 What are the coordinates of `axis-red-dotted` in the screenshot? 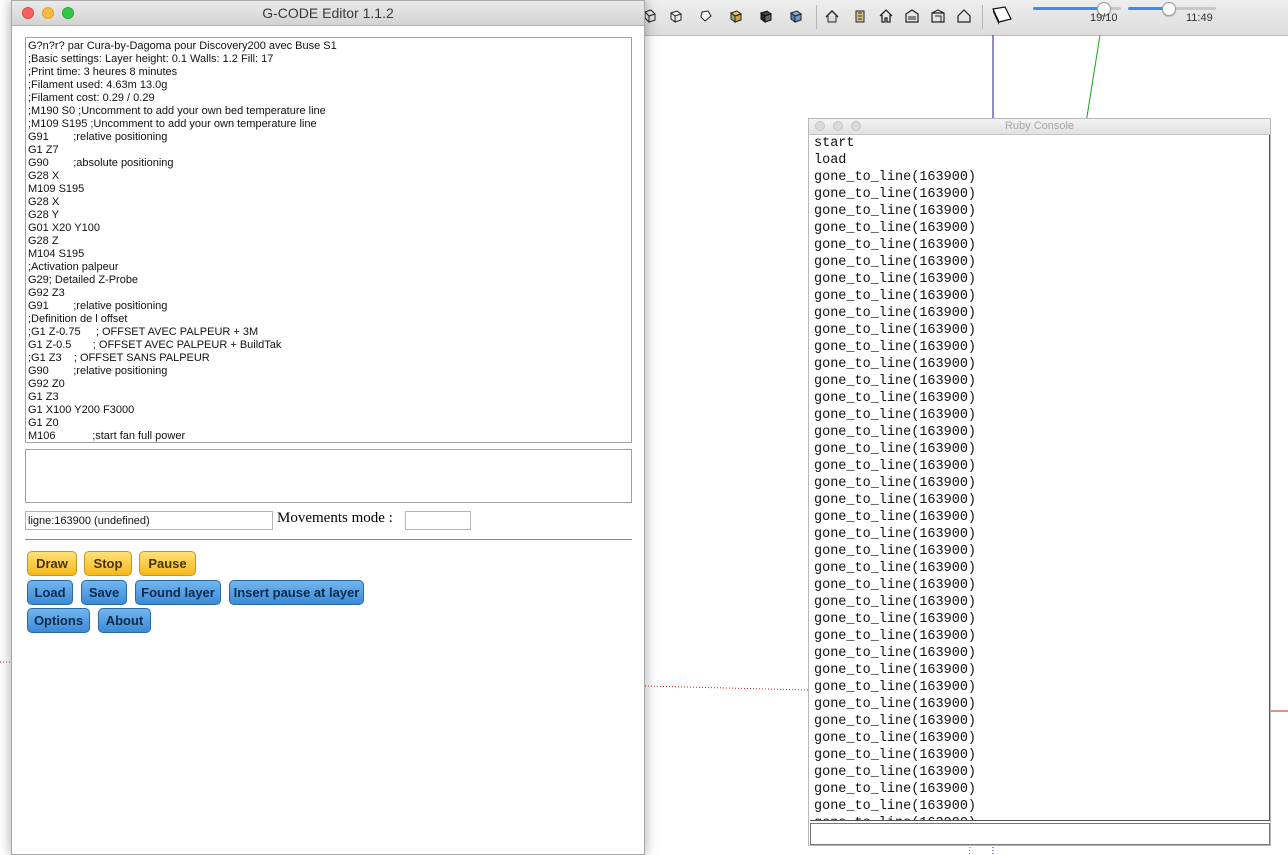 It's located at (726, 688).